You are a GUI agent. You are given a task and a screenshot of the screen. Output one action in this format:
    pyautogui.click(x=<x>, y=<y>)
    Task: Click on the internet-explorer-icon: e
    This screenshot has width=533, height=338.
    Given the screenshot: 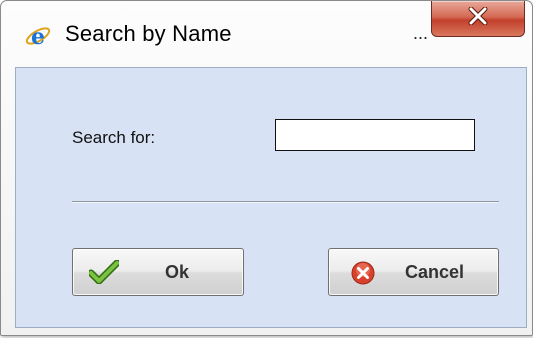 What is the action you would take?
    pyautogui.click(x=38, y=36)
    